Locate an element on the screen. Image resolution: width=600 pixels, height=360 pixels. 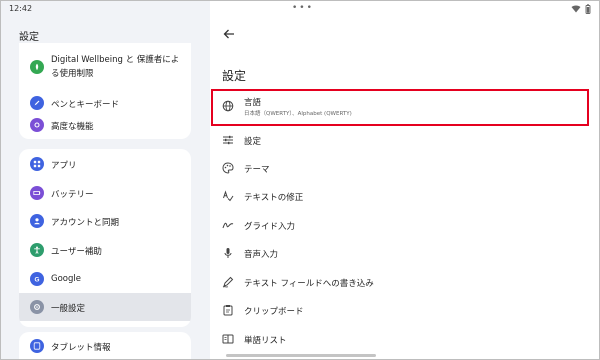
theme-label: テーマ is located at coordinates (257, 170).